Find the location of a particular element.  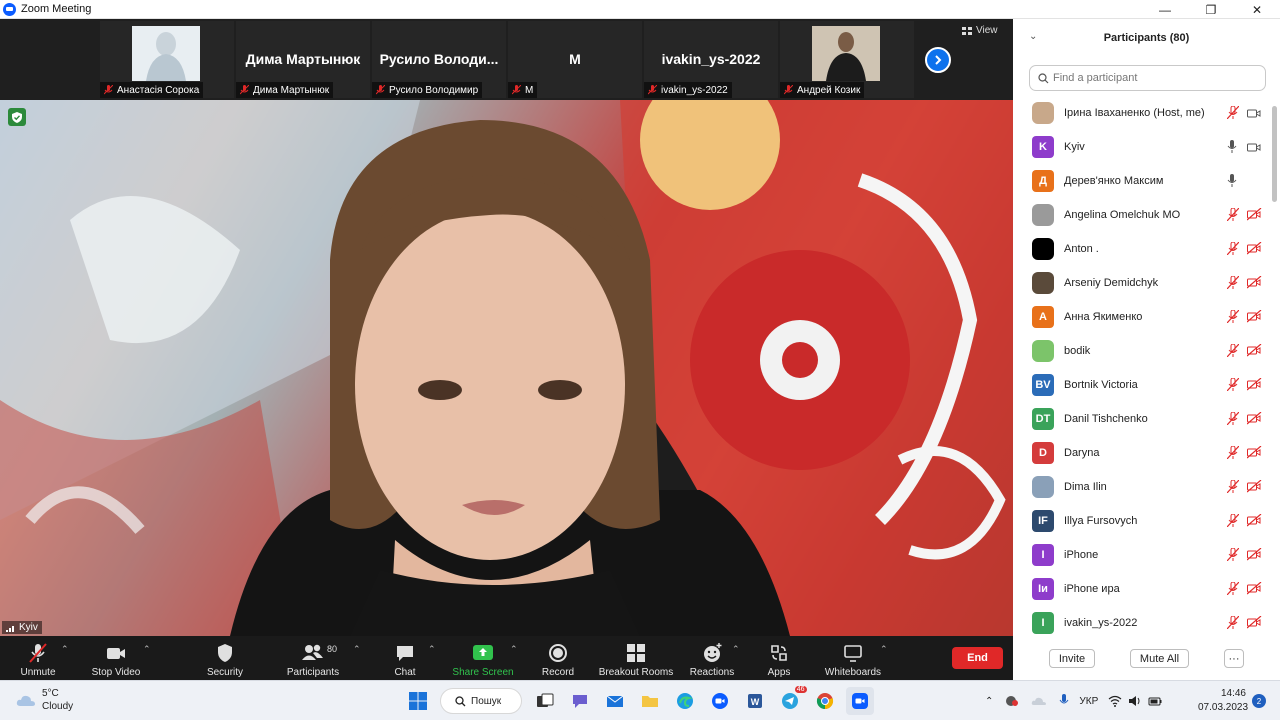

view-button: View is located at coordinates (980, 30).